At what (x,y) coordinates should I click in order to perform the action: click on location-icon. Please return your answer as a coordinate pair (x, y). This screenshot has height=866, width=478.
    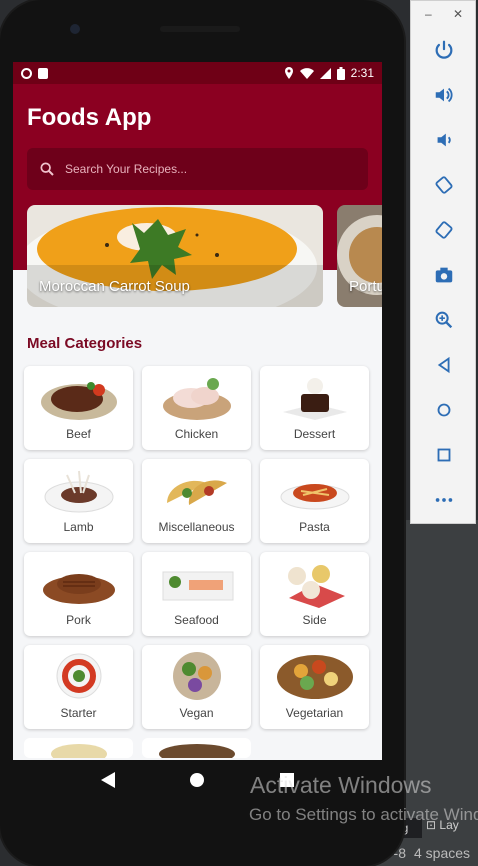
    Looking at the image, I should click on (288, 73).